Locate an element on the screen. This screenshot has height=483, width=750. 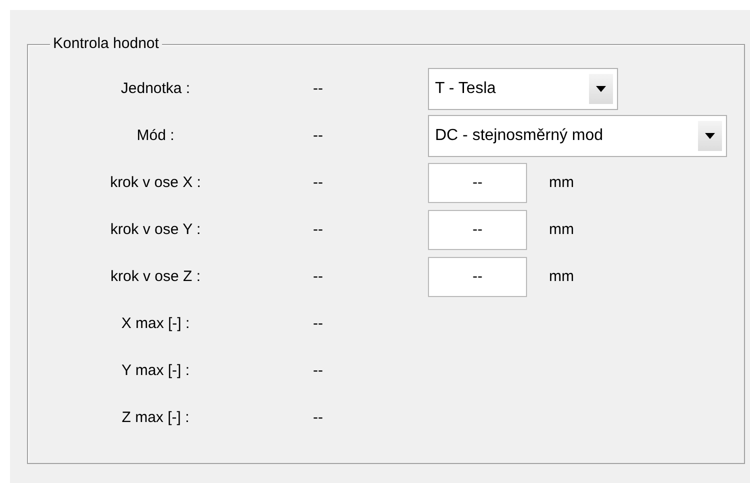
field-label: krok v ose Z : is located at coordinates (155, 276).